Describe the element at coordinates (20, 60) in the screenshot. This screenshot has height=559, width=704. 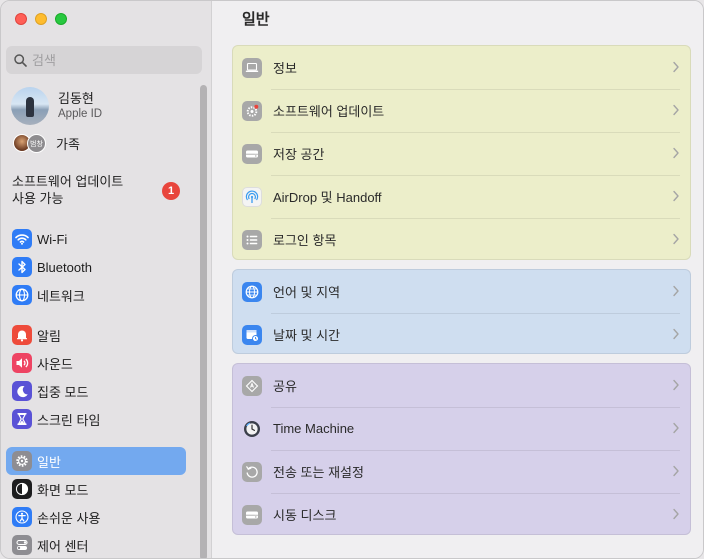
I see `search-icon` at that location.